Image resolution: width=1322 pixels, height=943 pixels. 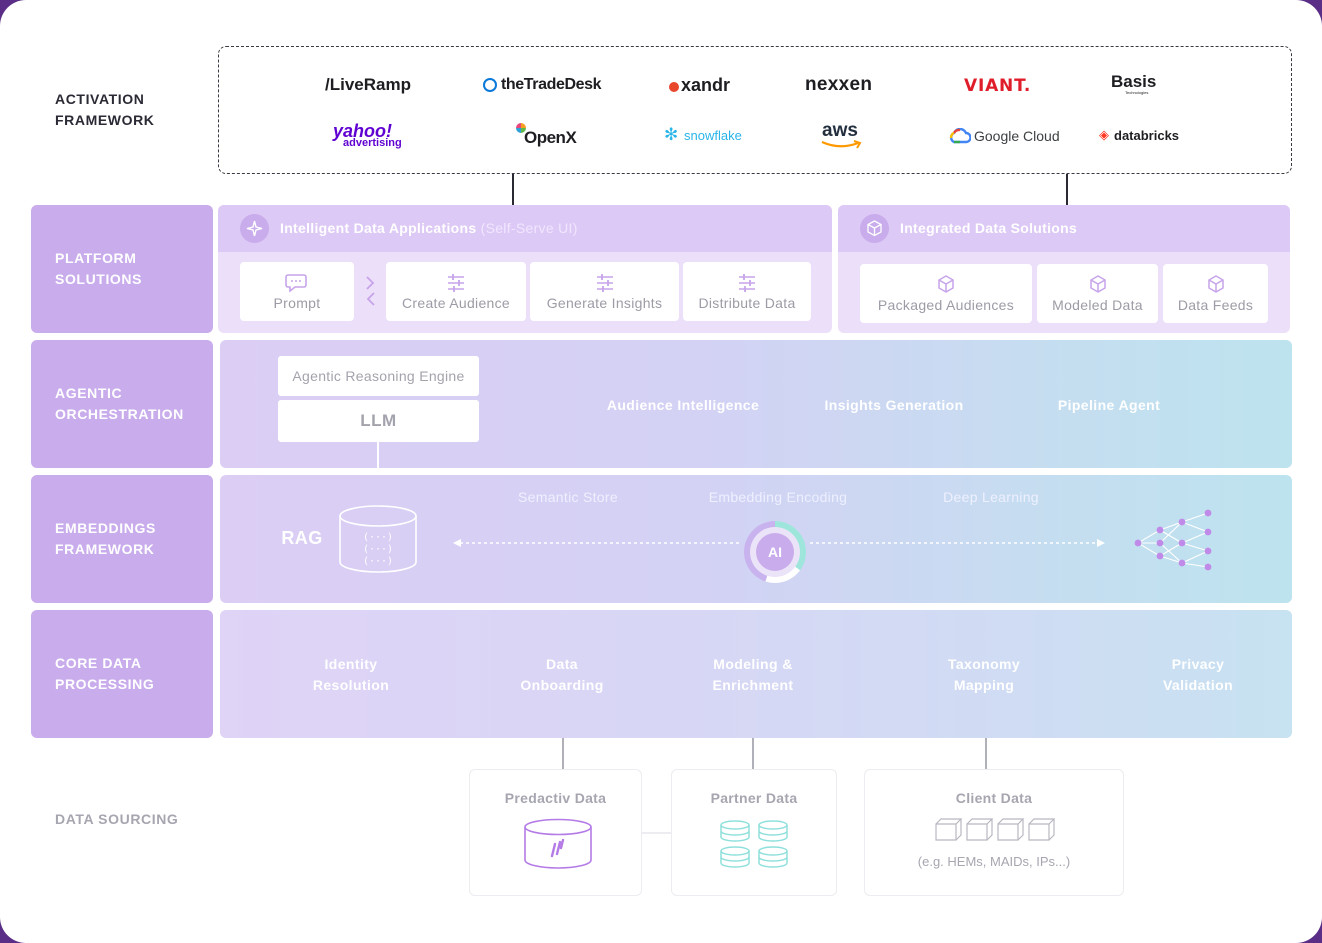 I want to click on data-onboarding-label: Data Onboarding, so click(x=562, y=674).